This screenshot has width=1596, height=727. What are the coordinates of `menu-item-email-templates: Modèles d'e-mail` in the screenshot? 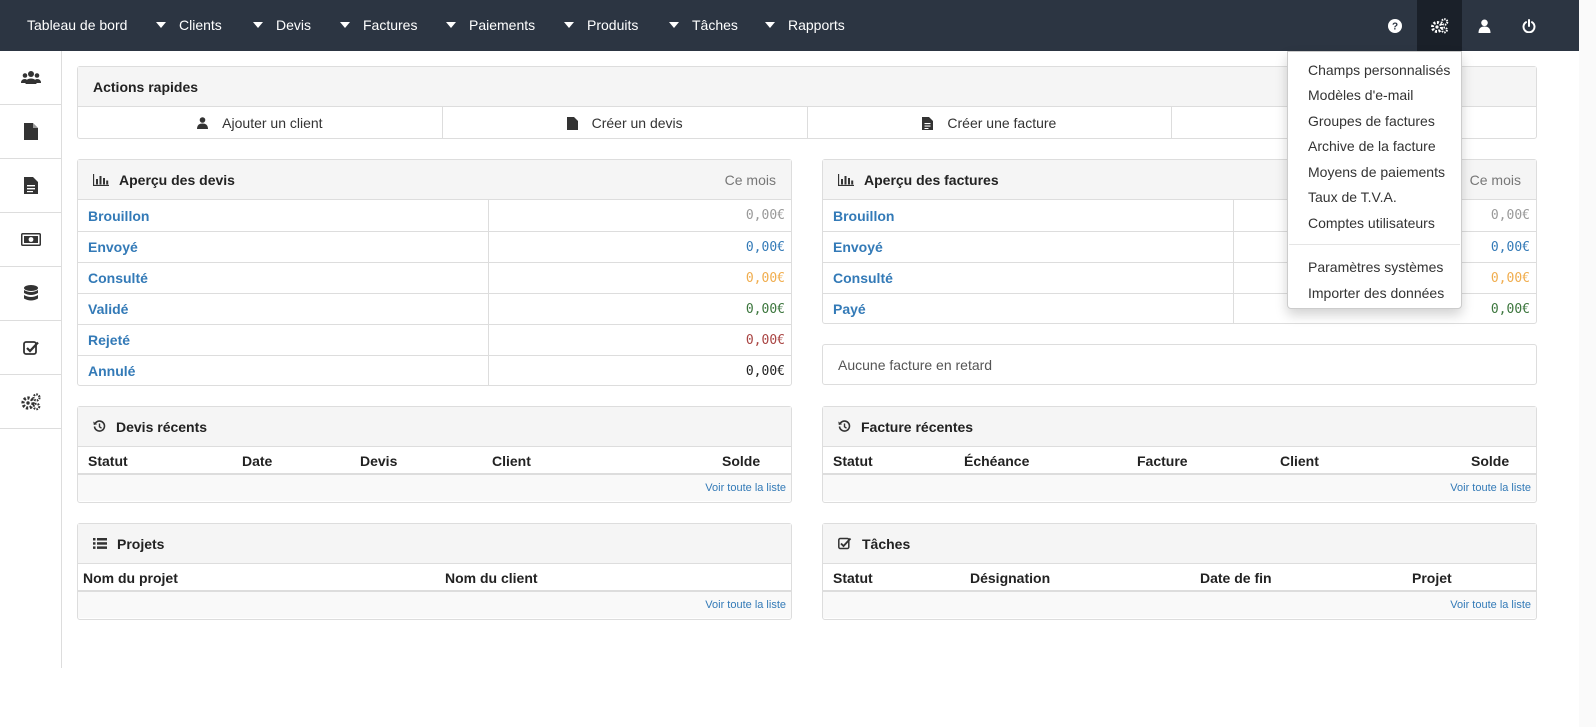 It's located at (1360, 95).